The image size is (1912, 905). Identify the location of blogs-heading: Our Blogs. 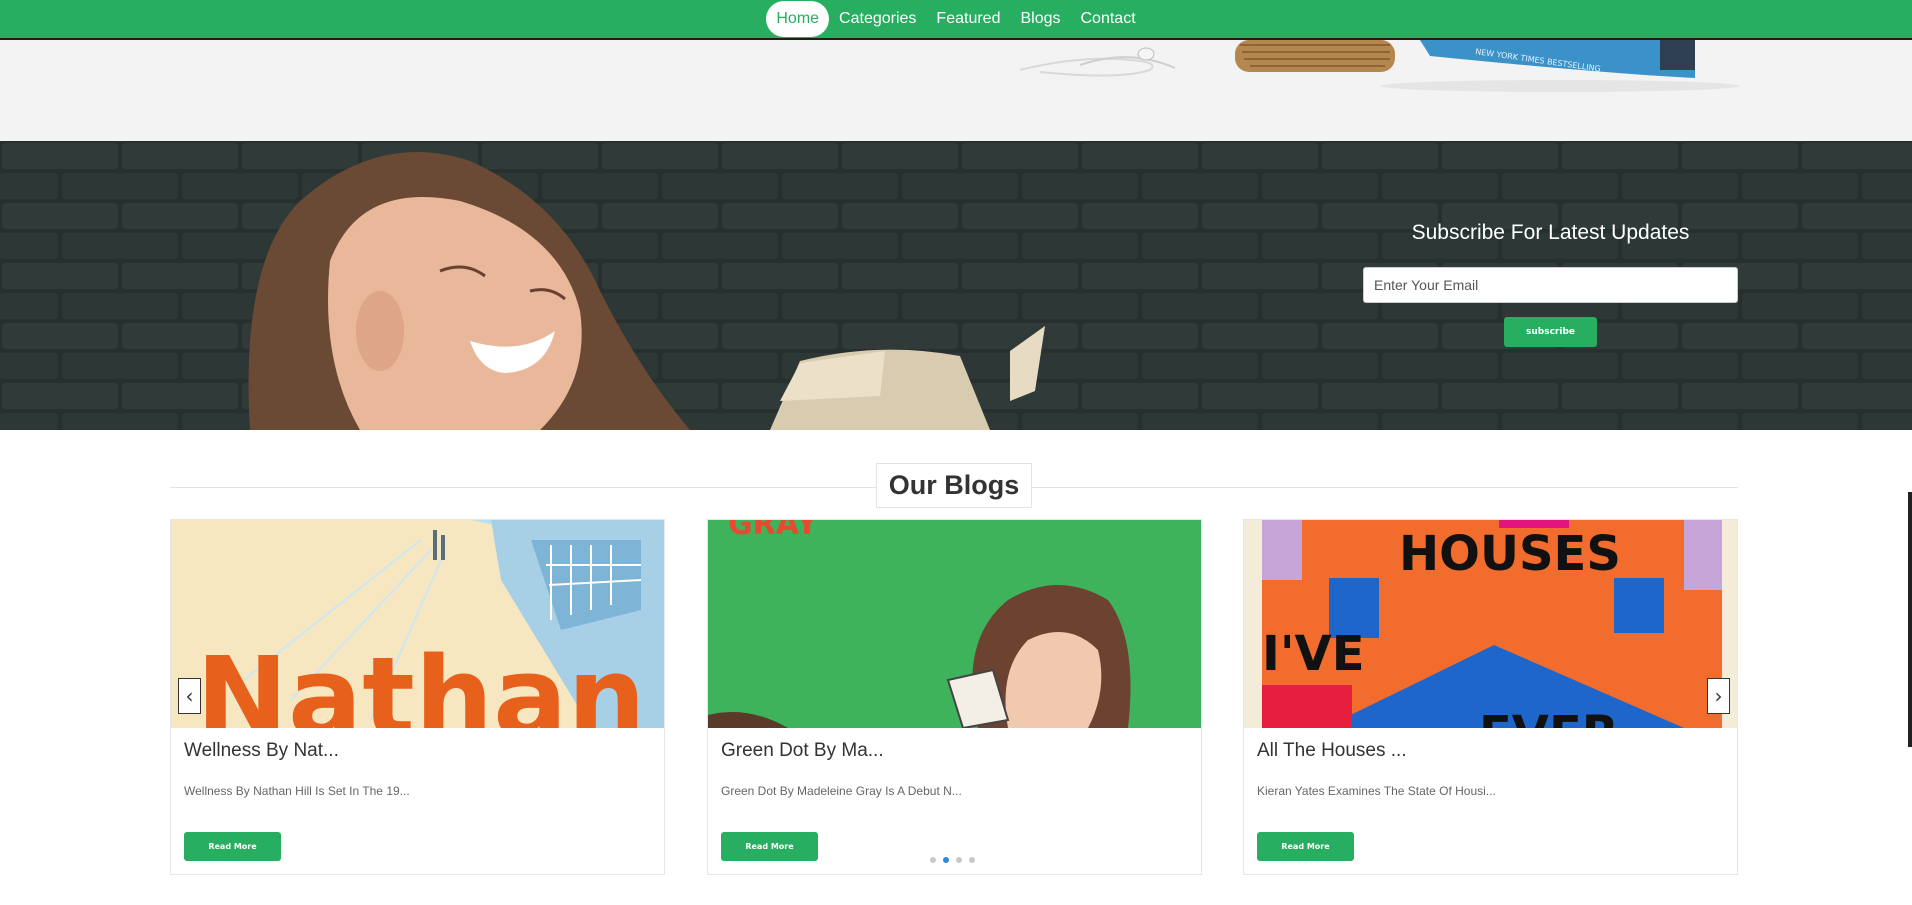
(954, 485).